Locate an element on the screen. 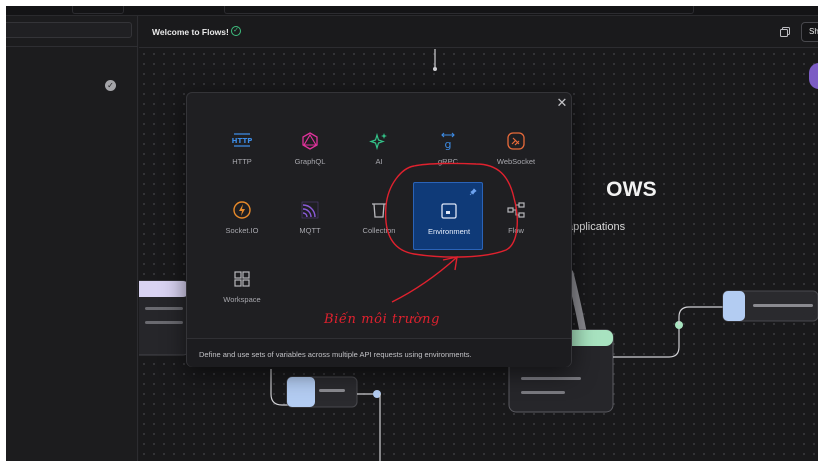 The height and width of the screenshot is (467, 824). tile-label: Environment is located at coordinates (449, 231).